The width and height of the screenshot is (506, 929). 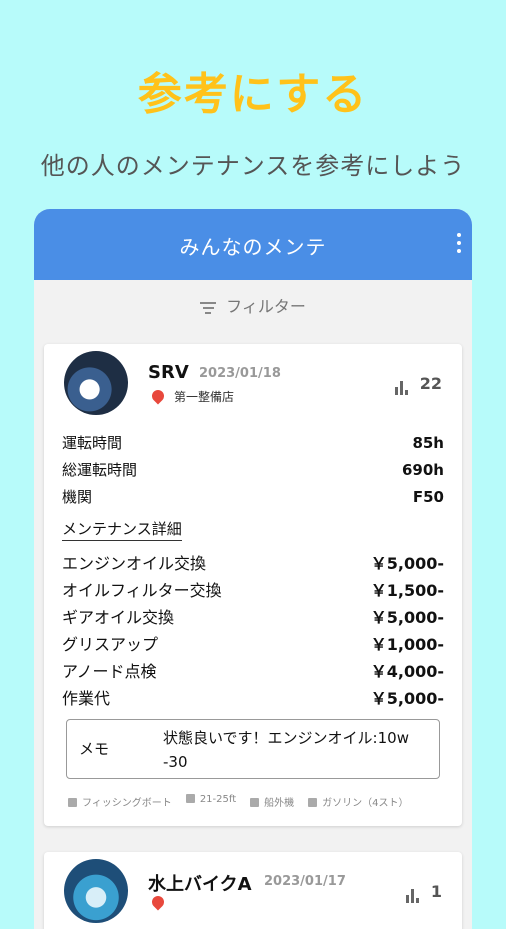 I want to click on item-label: ギアオイル交換, so click(x=118, y=617).